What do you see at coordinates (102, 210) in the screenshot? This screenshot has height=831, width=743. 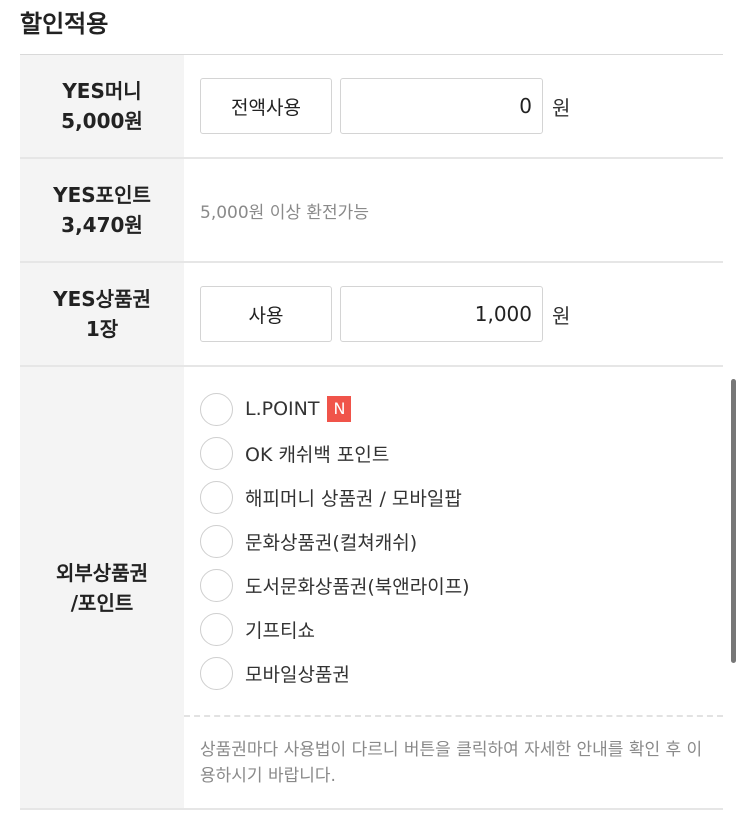 I see `yes-point-label: YES포인트 3,470원` at bounding box center [102, 210].